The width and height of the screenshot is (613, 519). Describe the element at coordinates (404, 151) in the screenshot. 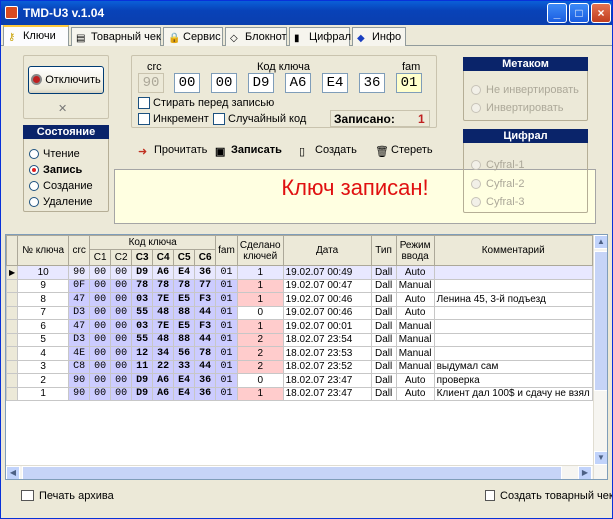

I see `erase-button: 🗑 Стереть` at that location.